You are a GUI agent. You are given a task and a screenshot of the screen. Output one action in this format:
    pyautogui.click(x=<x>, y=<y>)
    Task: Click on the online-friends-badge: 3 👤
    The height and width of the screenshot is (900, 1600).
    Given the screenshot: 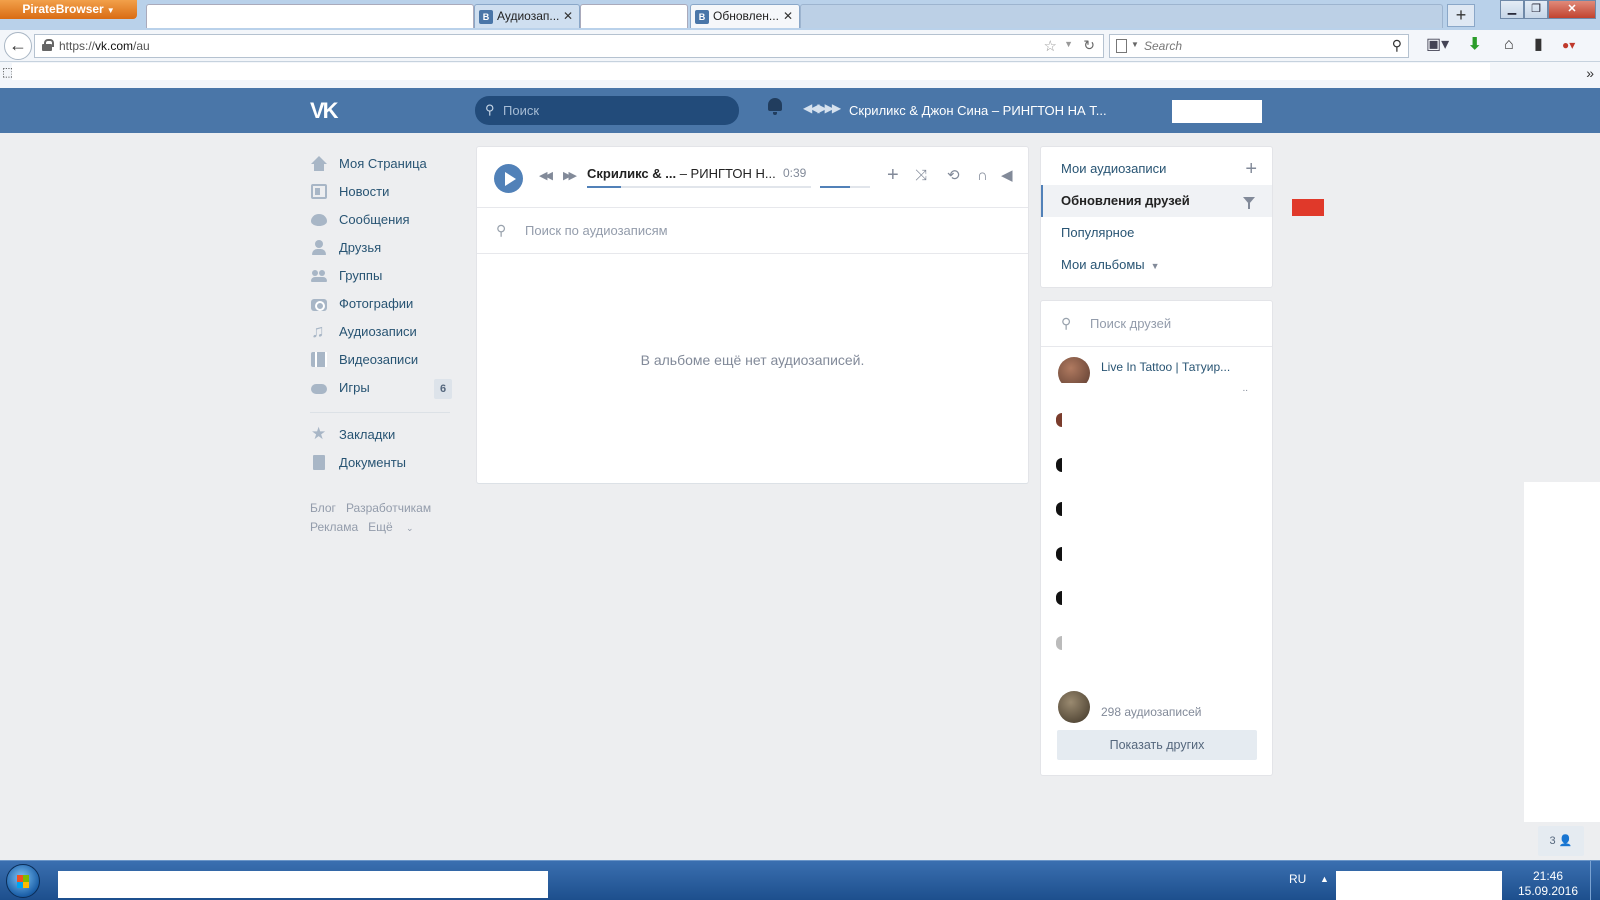 What is the action you would take?
    pyautogui.click(x=1561, y=841)
    